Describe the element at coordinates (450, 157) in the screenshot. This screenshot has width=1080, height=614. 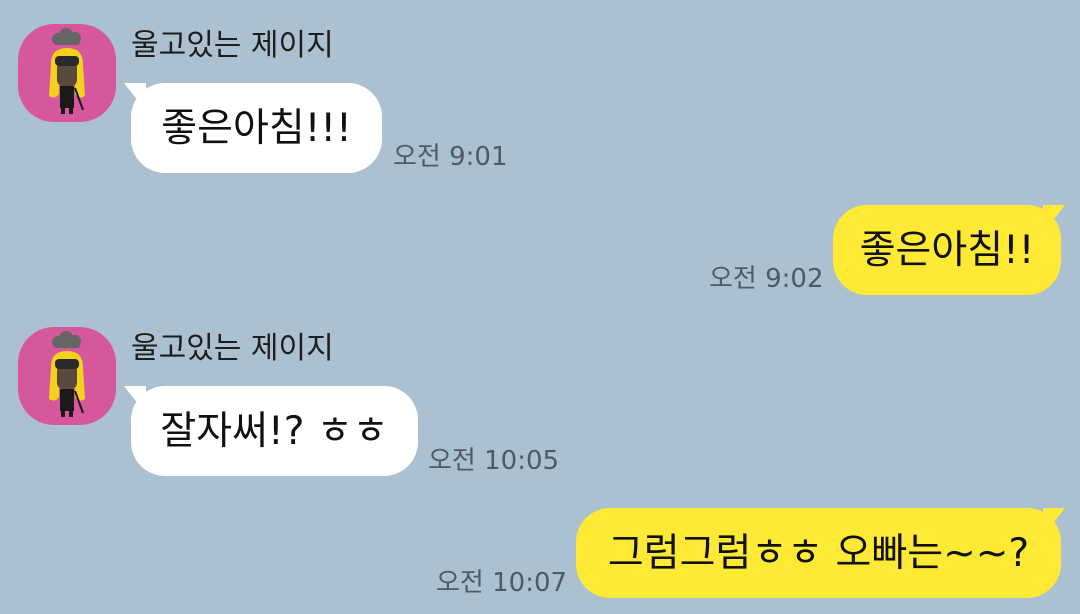
I see `message-timestamp: 오전 9:01` at that location.